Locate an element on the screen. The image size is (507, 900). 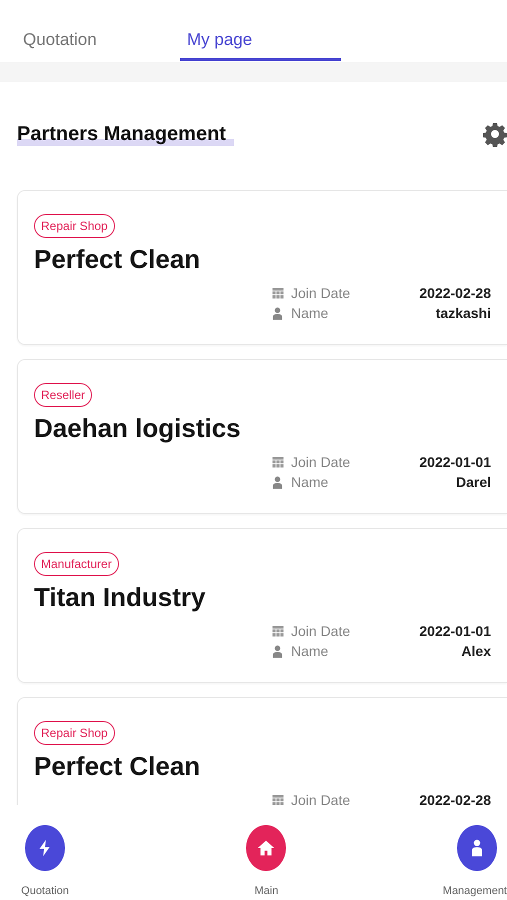
nav-label: Quotation is located at coordinates (45, 891).